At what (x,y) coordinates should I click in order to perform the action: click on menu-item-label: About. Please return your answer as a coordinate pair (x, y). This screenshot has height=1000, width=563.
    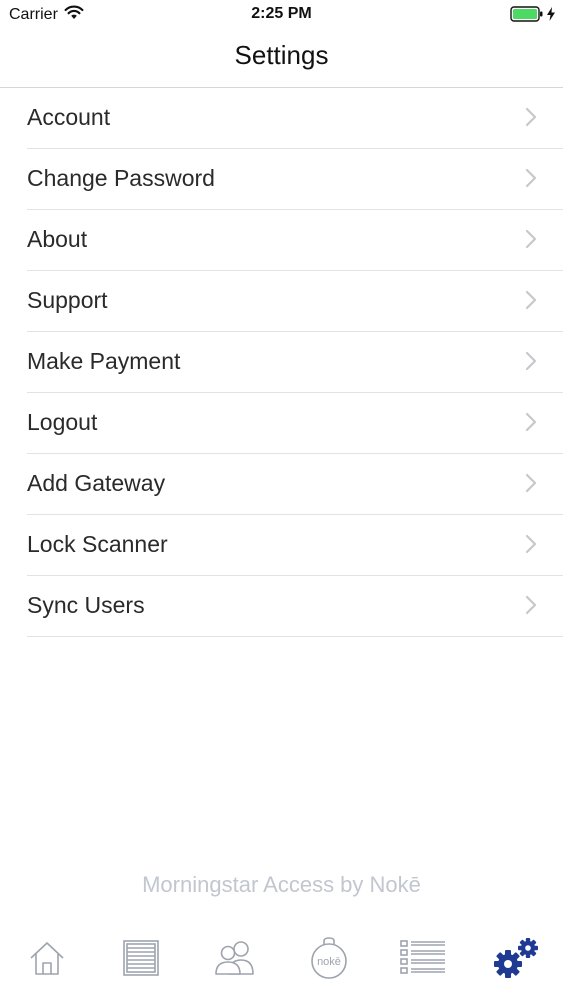
    Looking at the image, I should click on (57, 239).